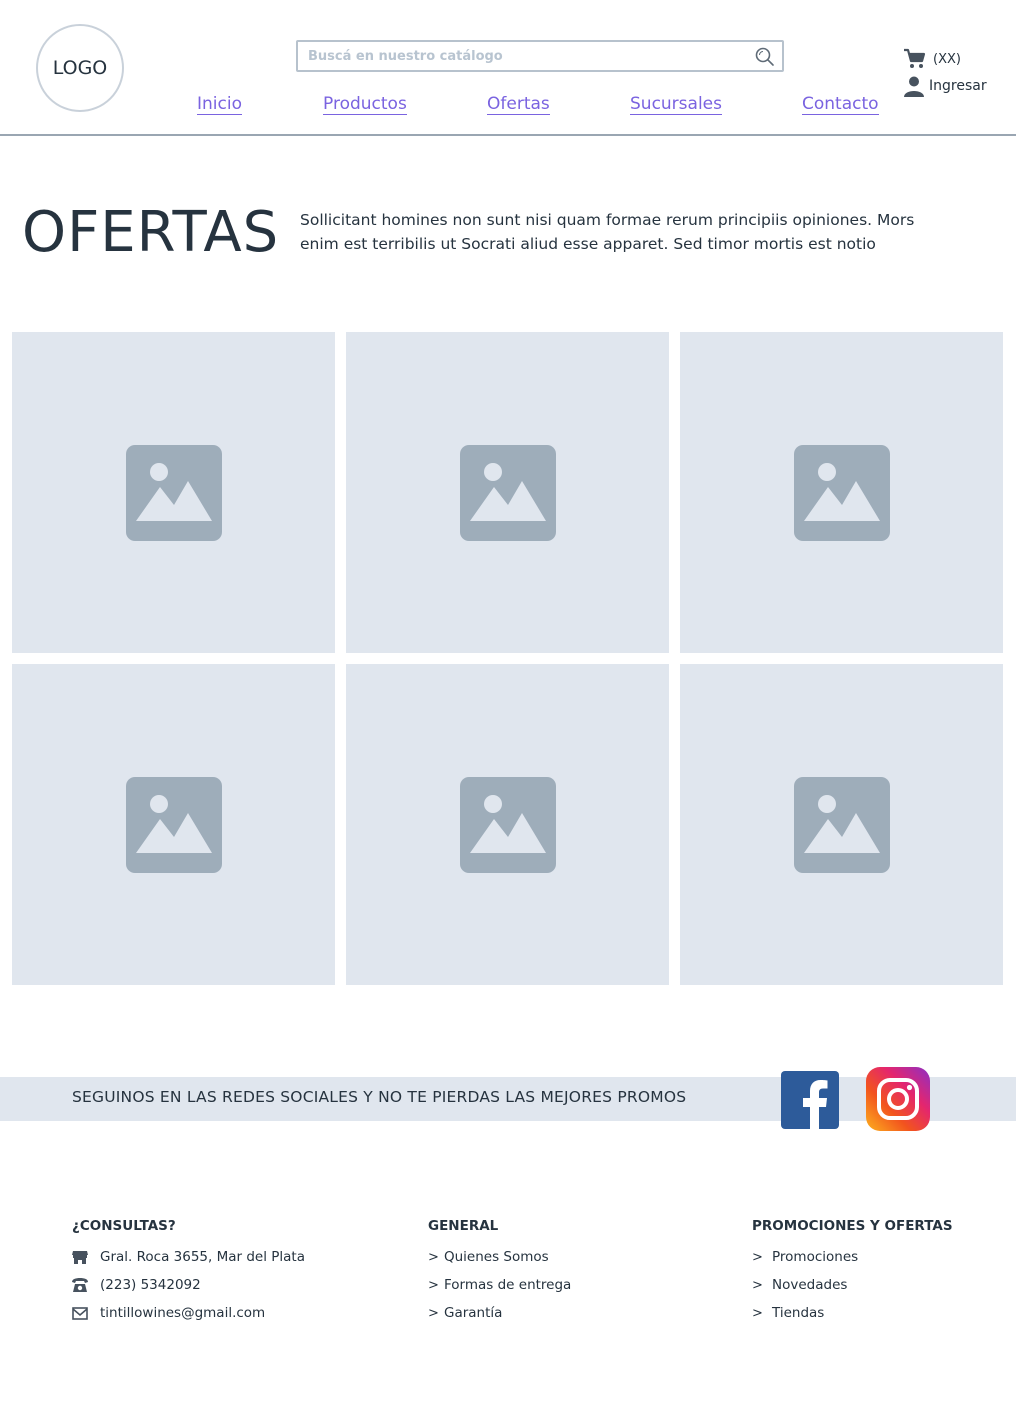 The image size is (1016, 1404). I want to click on footer-link-label: Novedades, so click(810, 1285).